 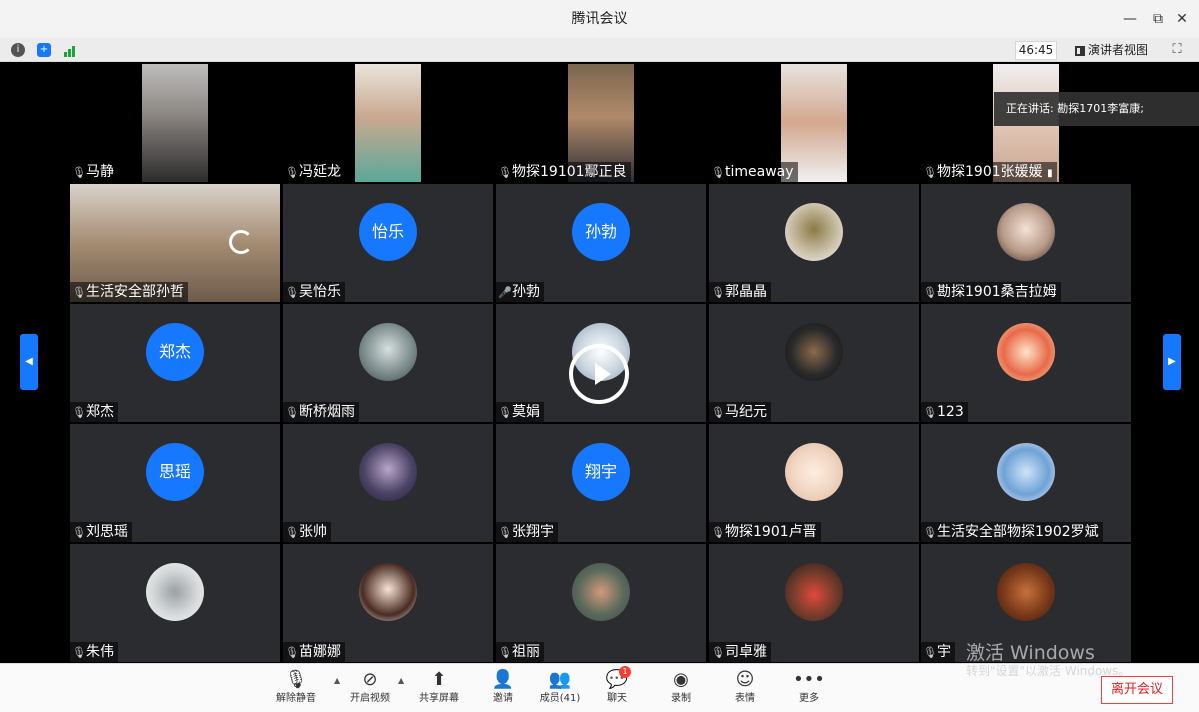 What do you see at coordinates (617, 679) in the screenshot?
I see `chat-icon: 💬 1` at bounding box center [617, 679].